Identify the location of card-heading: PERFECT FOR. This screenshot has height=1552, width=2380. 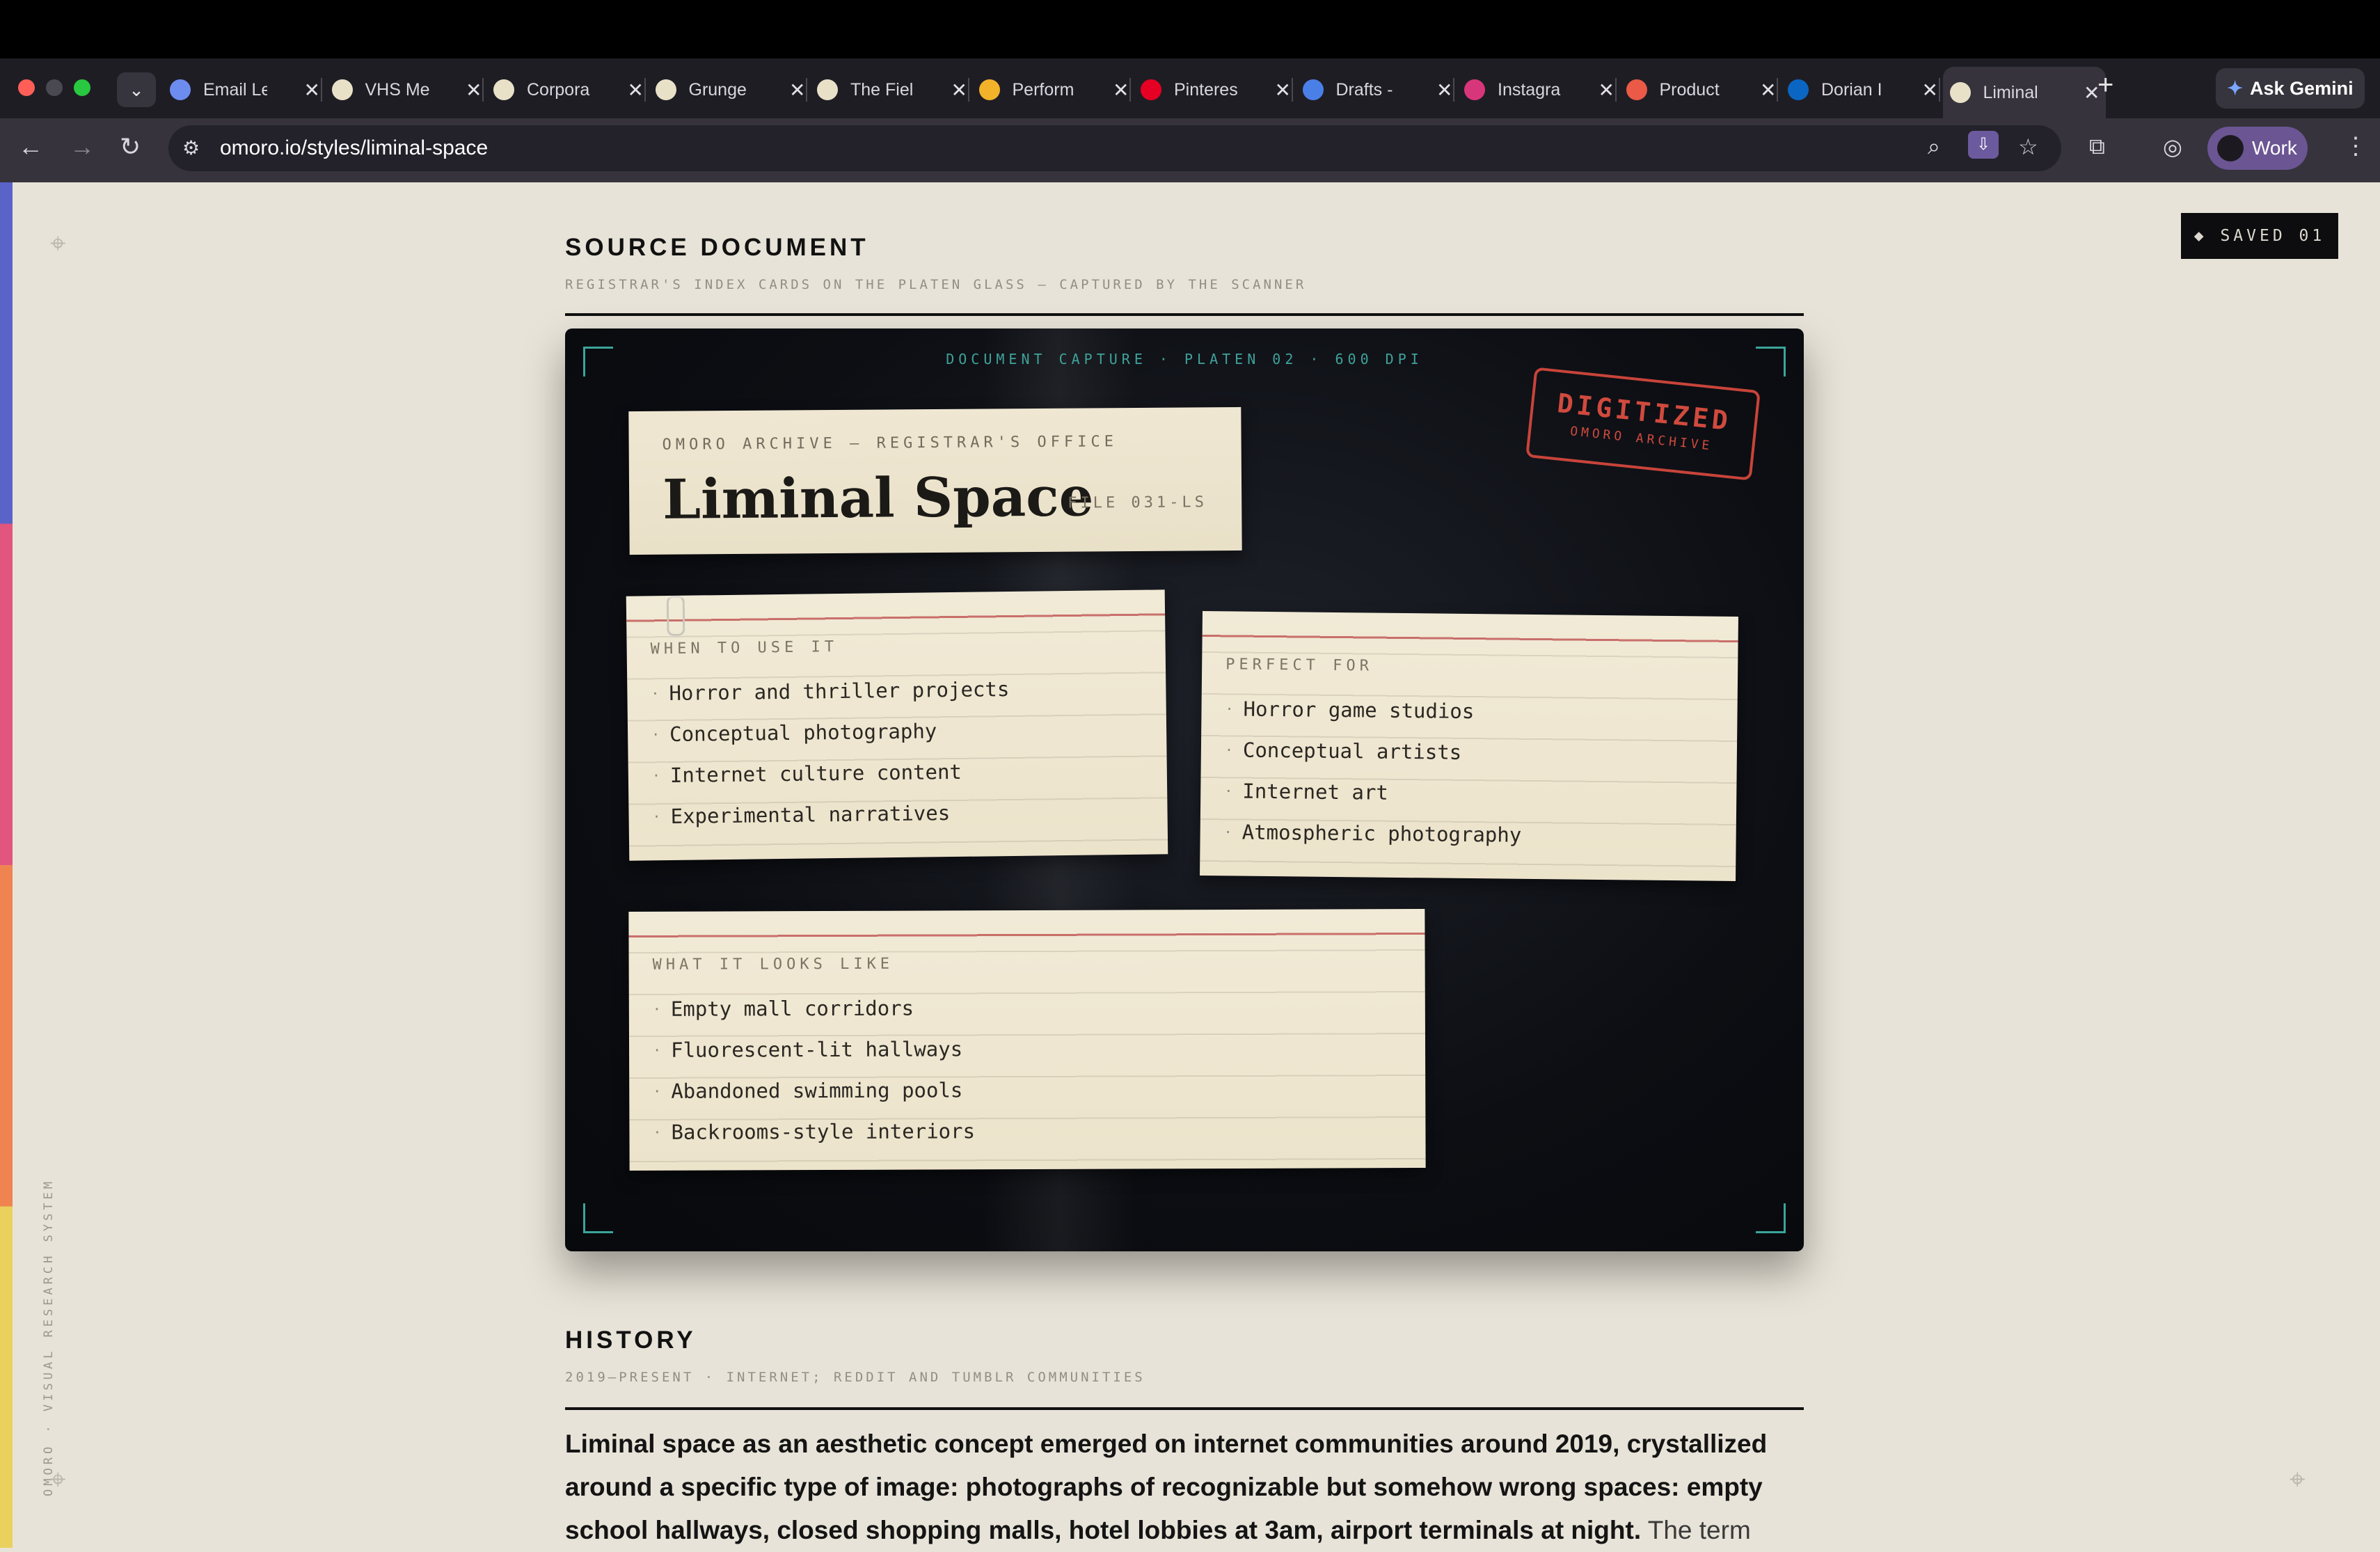
(1299, 665).